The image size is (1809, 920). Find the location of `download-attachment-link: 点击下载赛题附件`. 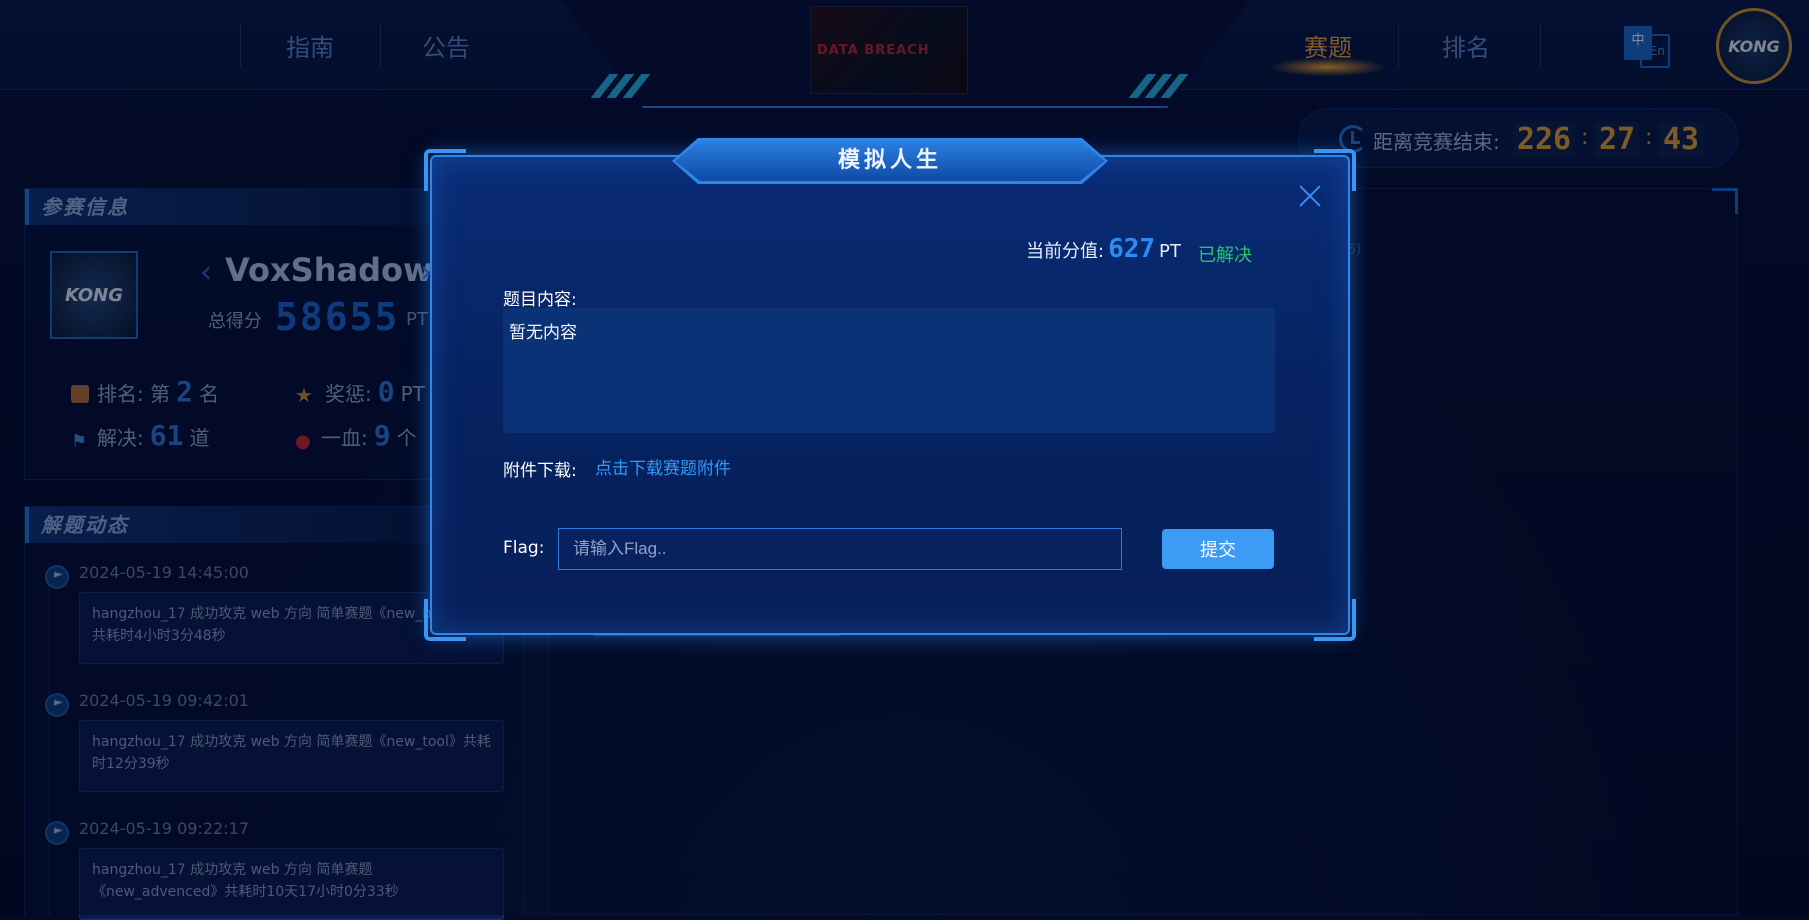

download-attachment-link: 点击下载赛题附件 is located at coordinates (663, 466).